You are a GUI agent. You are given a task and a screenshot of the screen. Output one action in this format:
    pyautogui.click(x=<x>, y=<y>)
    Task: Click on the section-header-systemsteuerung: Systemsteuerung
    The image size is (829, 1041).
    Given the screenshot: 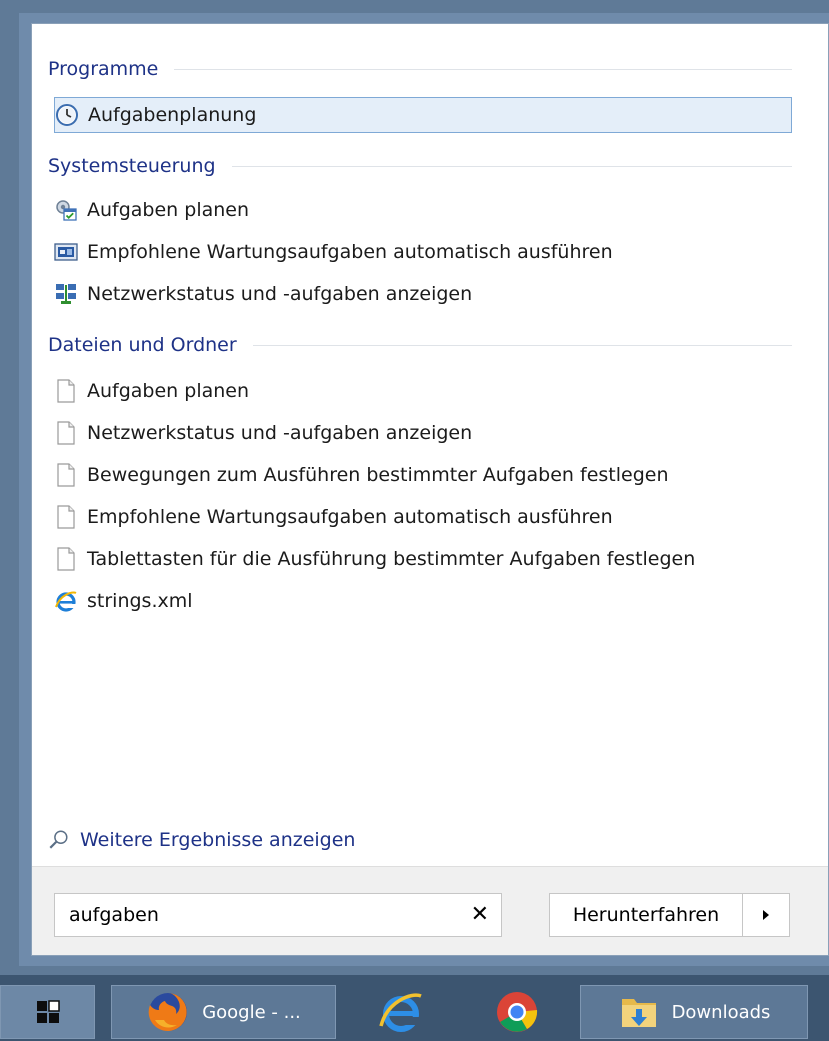 What is the action you would take?
    pyautogui.click(x=420, y=166)
    